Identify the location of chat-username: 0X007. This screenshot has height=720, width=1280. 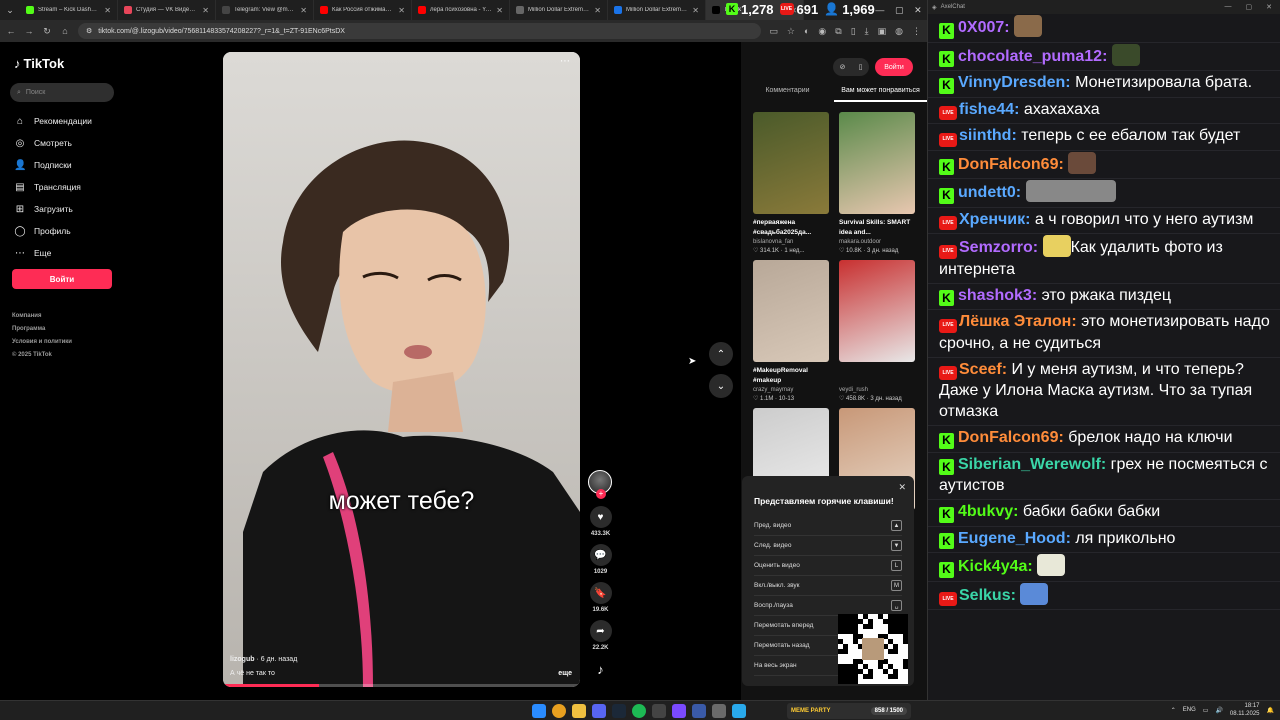
(981, 27).